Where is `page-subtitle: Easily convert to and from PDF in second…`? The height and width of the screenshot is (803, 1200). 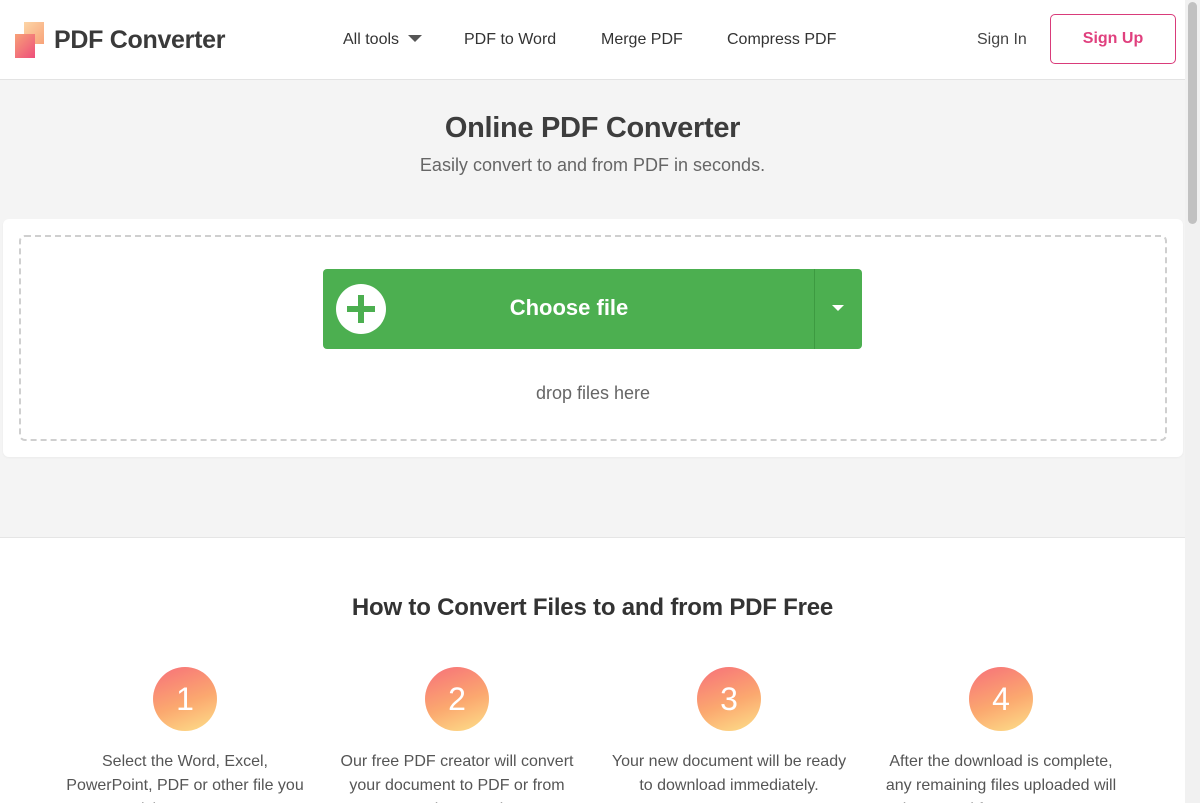 page-subtitle: Easily convert to and from PDF in second… is located at coordinates (592, 165).